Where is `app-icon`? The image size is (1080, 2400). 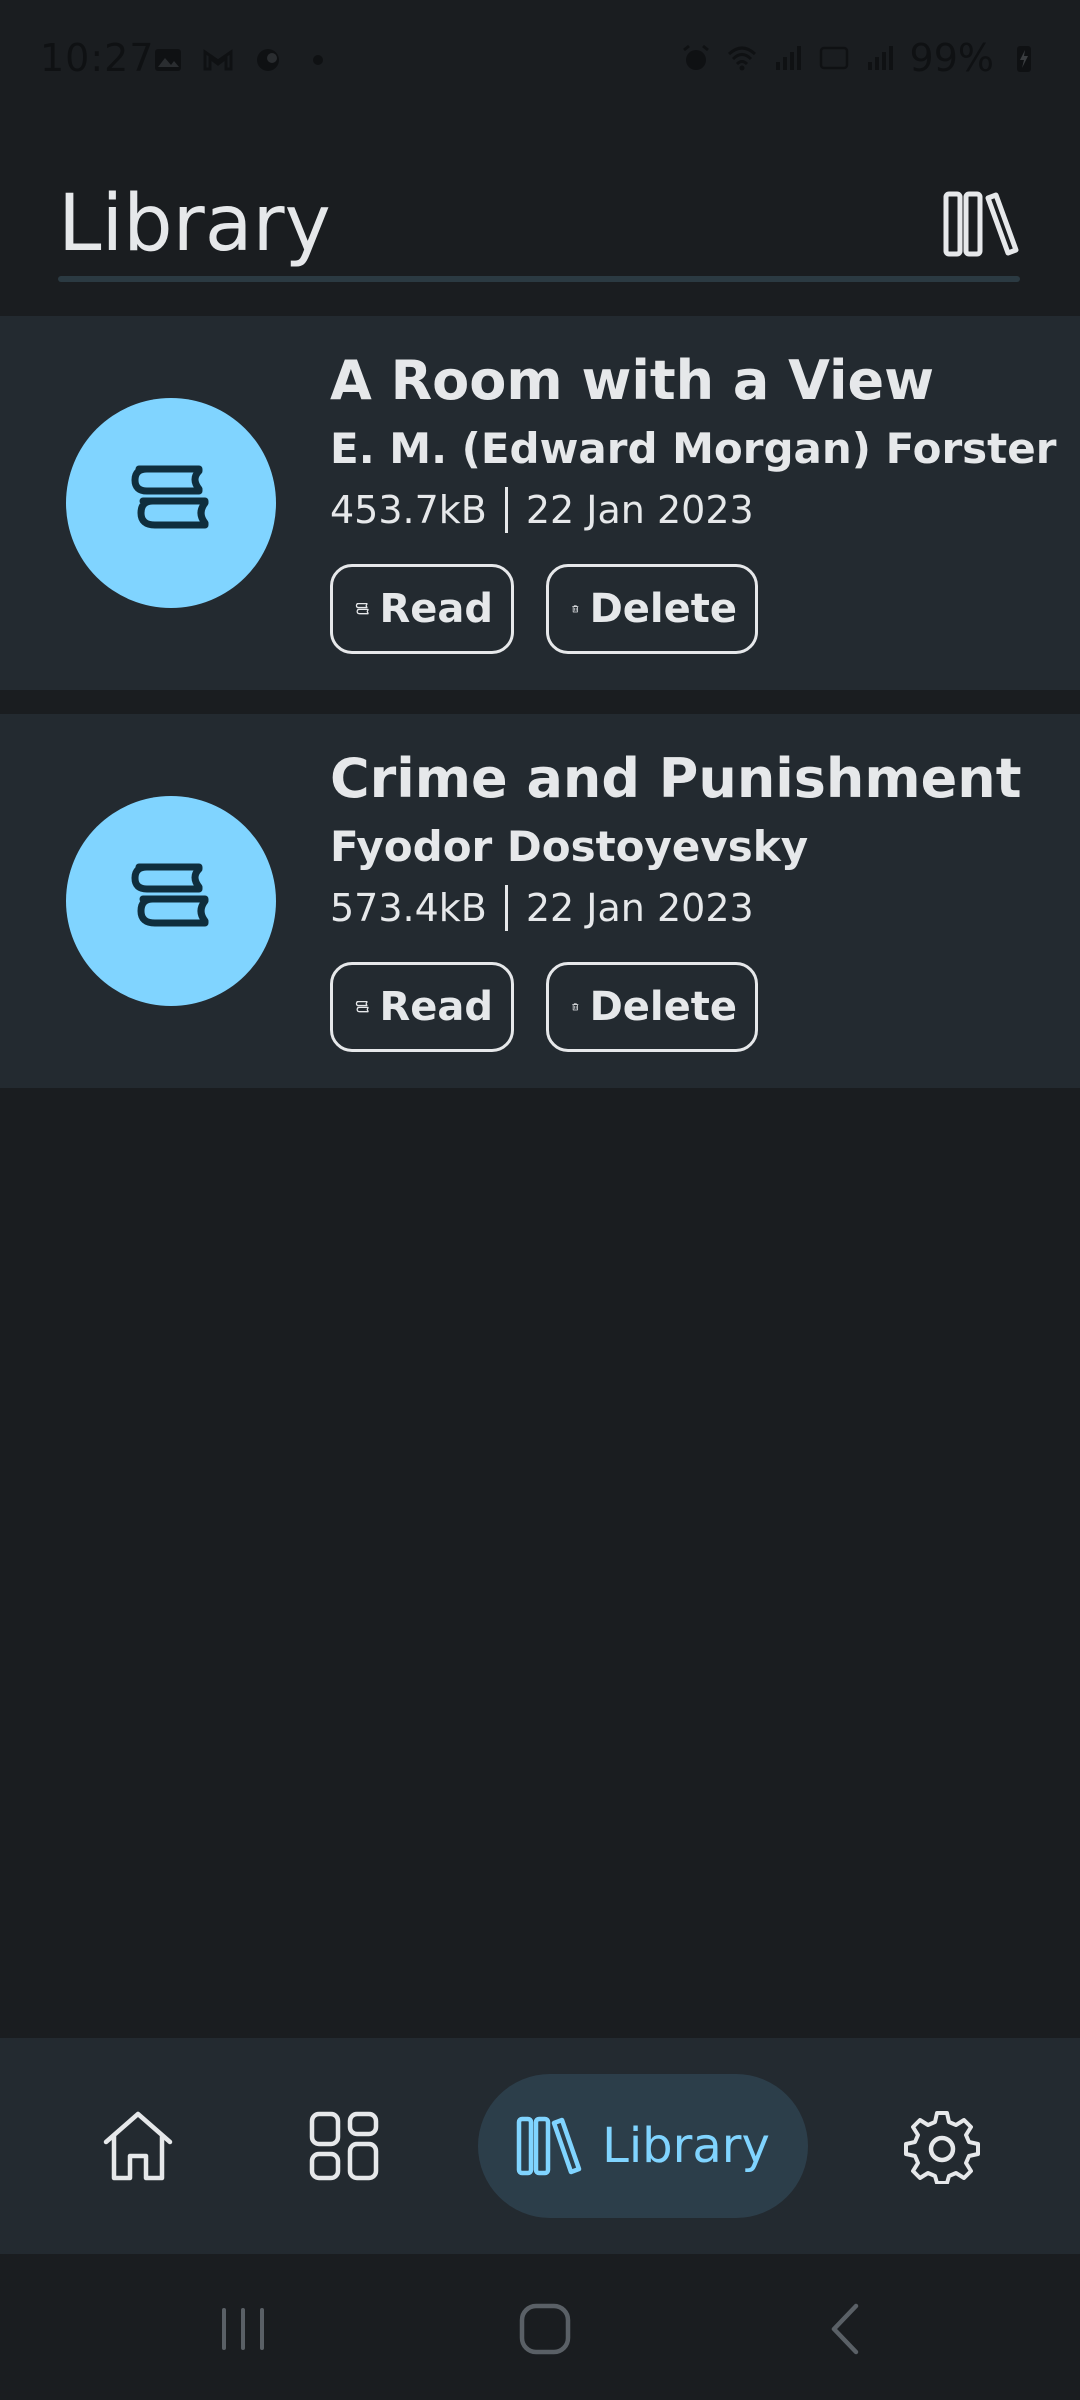 app-icon is located at coordinates (268, 60).